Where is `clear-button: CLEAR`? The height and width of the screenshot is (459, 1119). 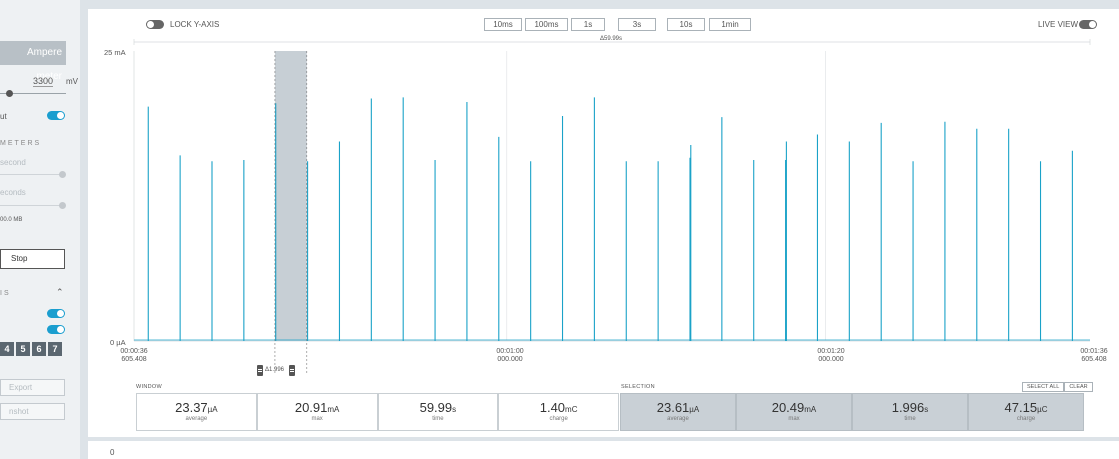 clear-button: CLEAR is located at coordinates (1078, 387).